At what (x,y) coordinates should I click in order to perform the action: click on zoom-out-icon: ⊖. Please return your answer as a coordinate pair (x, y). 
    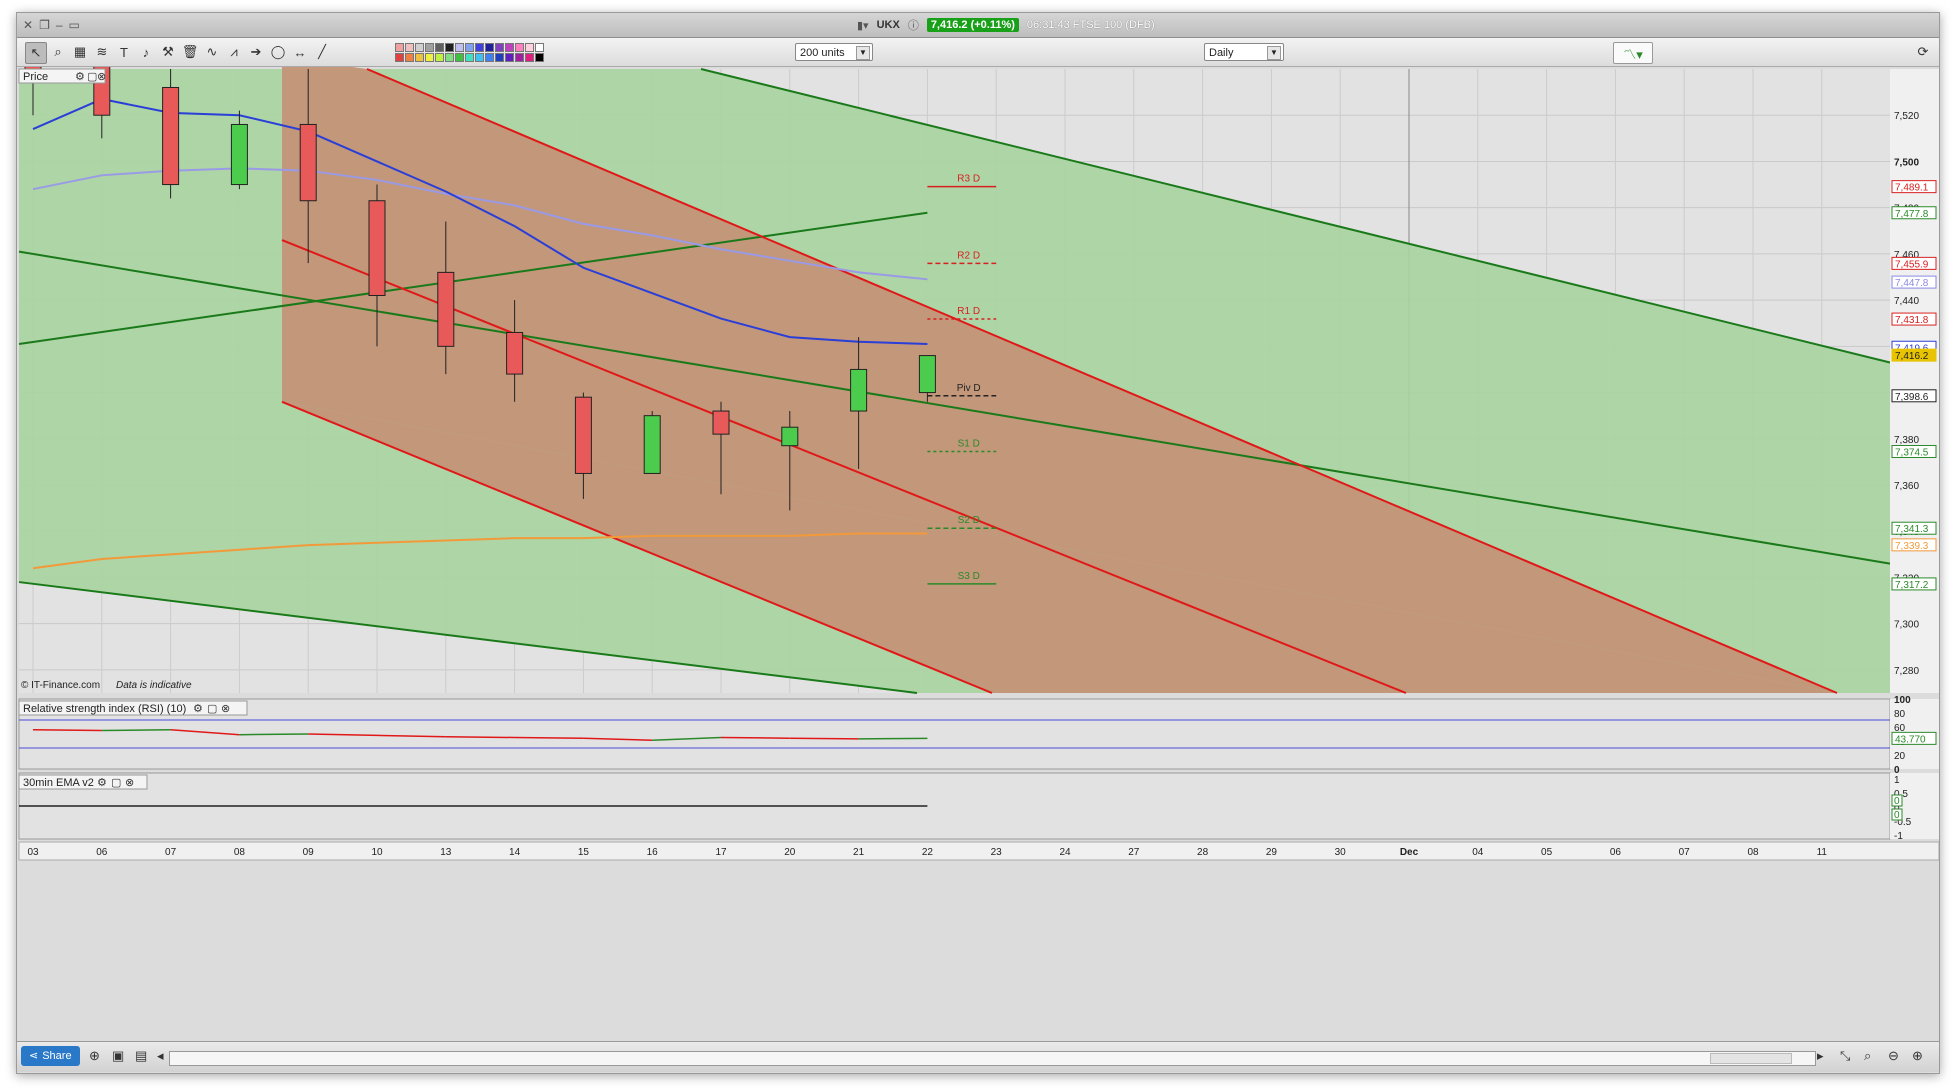
    Looking at the image, I should click on (1893, 1056).